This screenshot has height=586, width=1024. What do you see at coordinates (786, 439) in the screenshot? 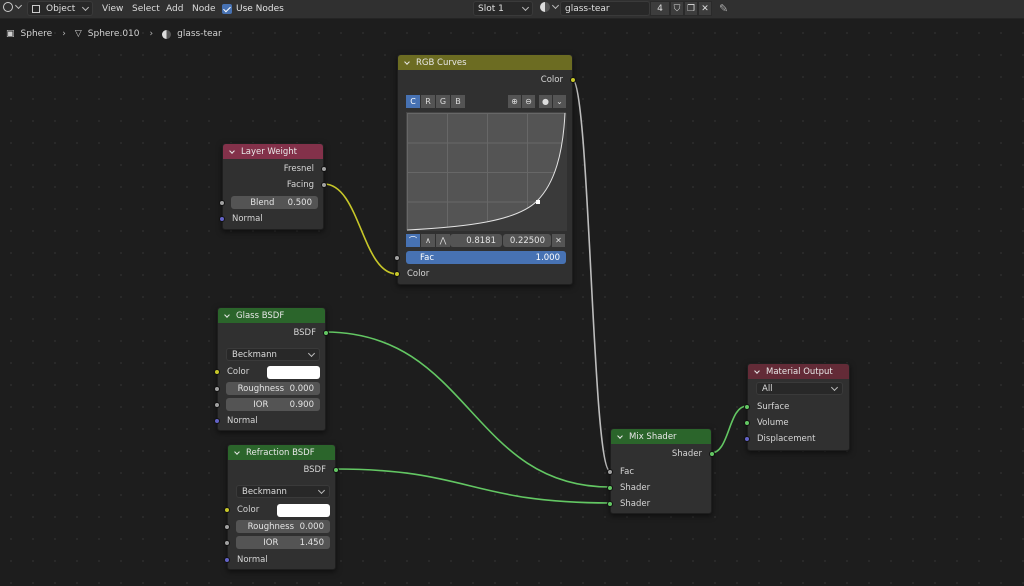
I see `socket-label: Displacement` at bounding box center [786, 439].